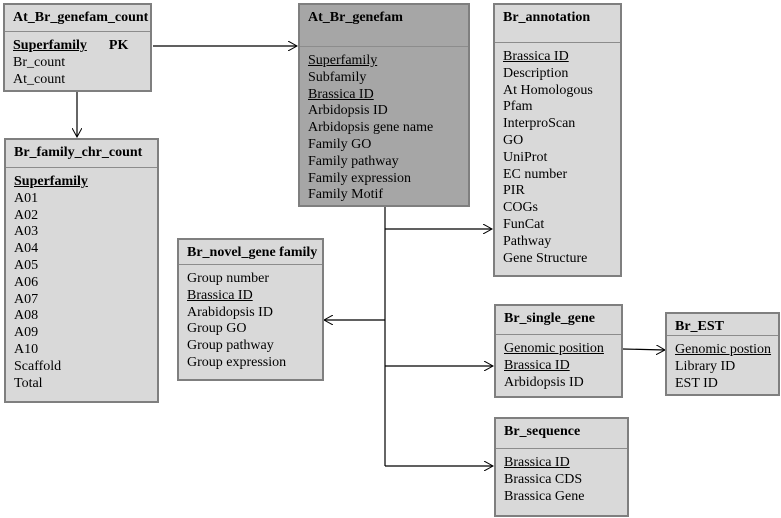 Image resolution: width=781 pixels, height=518 pixels. I want to click on entity-field: Br_count, so click(81, 63).